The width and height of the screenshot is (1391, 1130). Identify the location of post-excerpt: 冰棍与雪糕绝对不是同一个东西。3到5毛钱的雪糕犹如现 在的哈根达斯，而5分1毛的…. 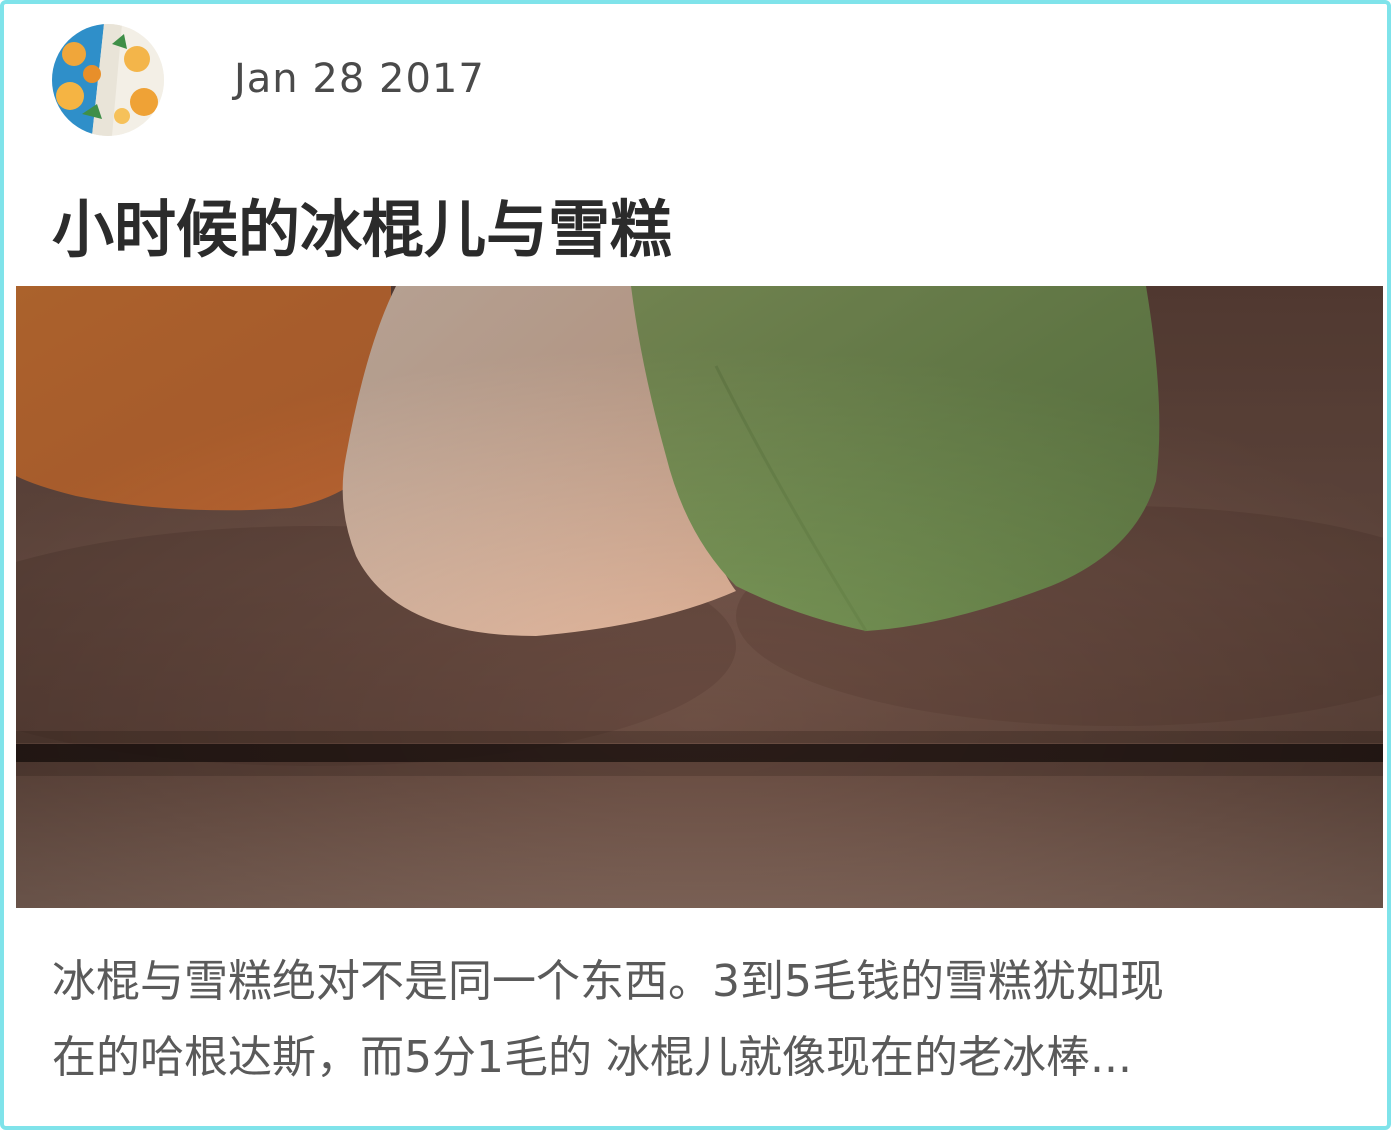
(608, 1019).